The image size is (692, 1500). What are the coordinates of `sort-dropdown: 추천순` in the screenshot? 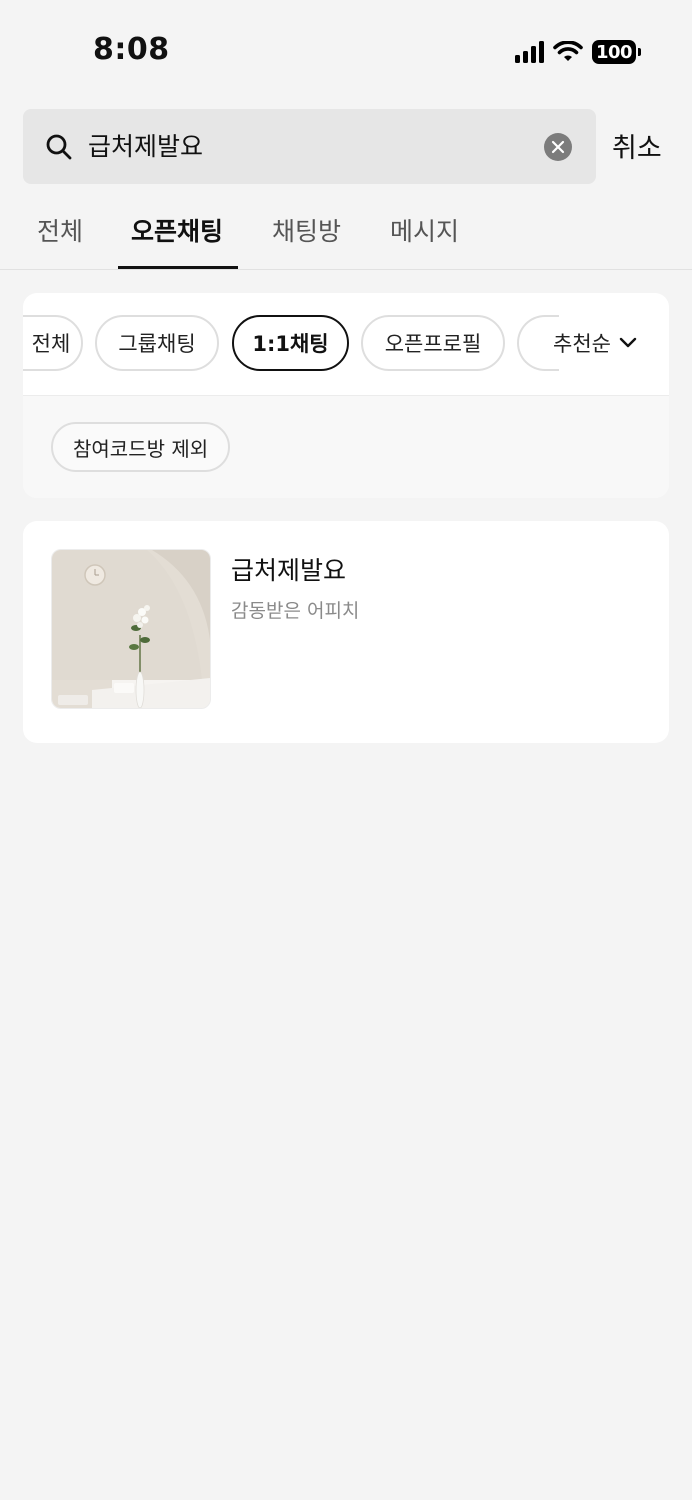 It's located at (595, 343).